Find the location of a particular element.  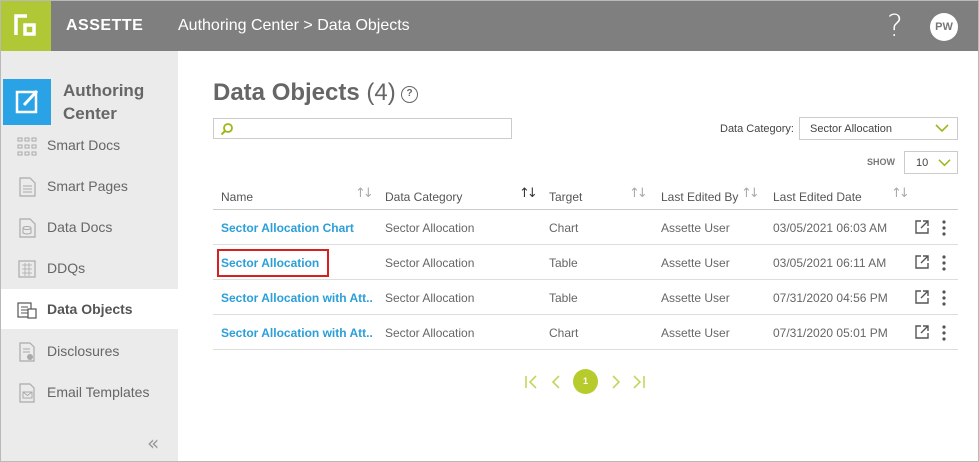

cell-date: 07/31/2020 04:56 PM is located at coordinates (830, 298).